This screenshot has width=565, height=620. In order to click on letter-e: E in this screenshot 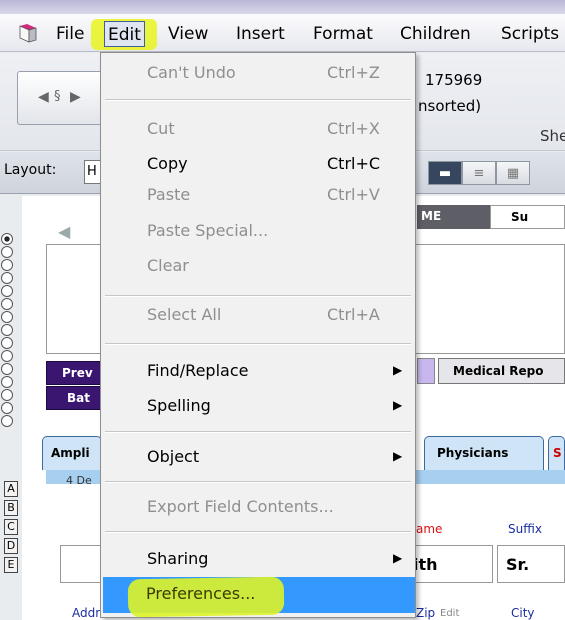, I will do `click(11, 565)`.